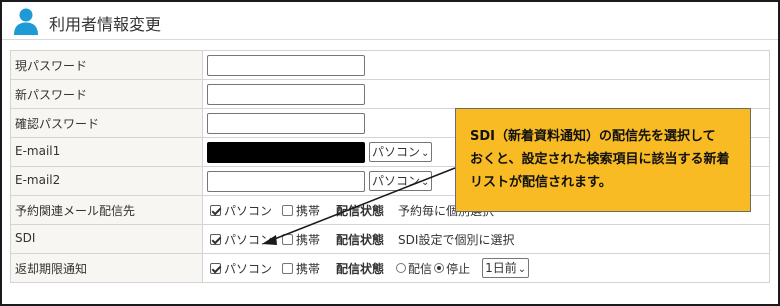 The image size is (780, 306). I want to click on email2-label: E-mail2, so click(106, 181).